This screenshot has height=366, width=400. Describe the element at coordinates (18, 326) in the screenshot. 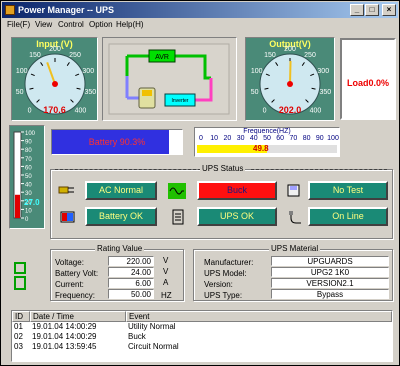

I see `row-id: 01` at that location.